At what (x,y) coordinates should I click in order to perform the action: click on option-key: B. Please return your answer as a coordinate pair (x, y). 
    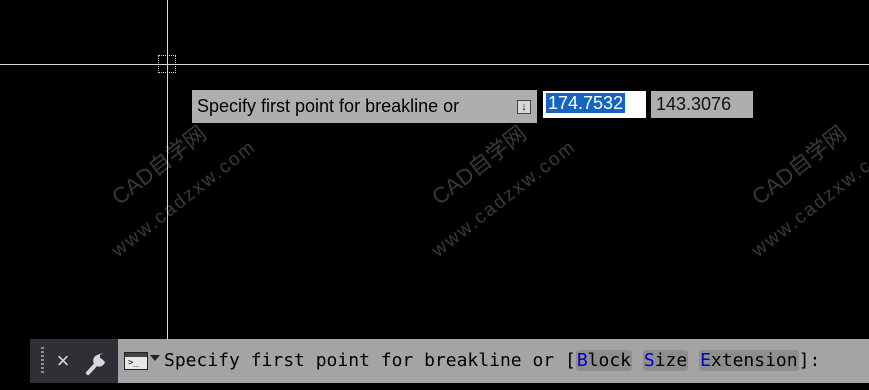
    Looking at the image, I should click on (582, 360).